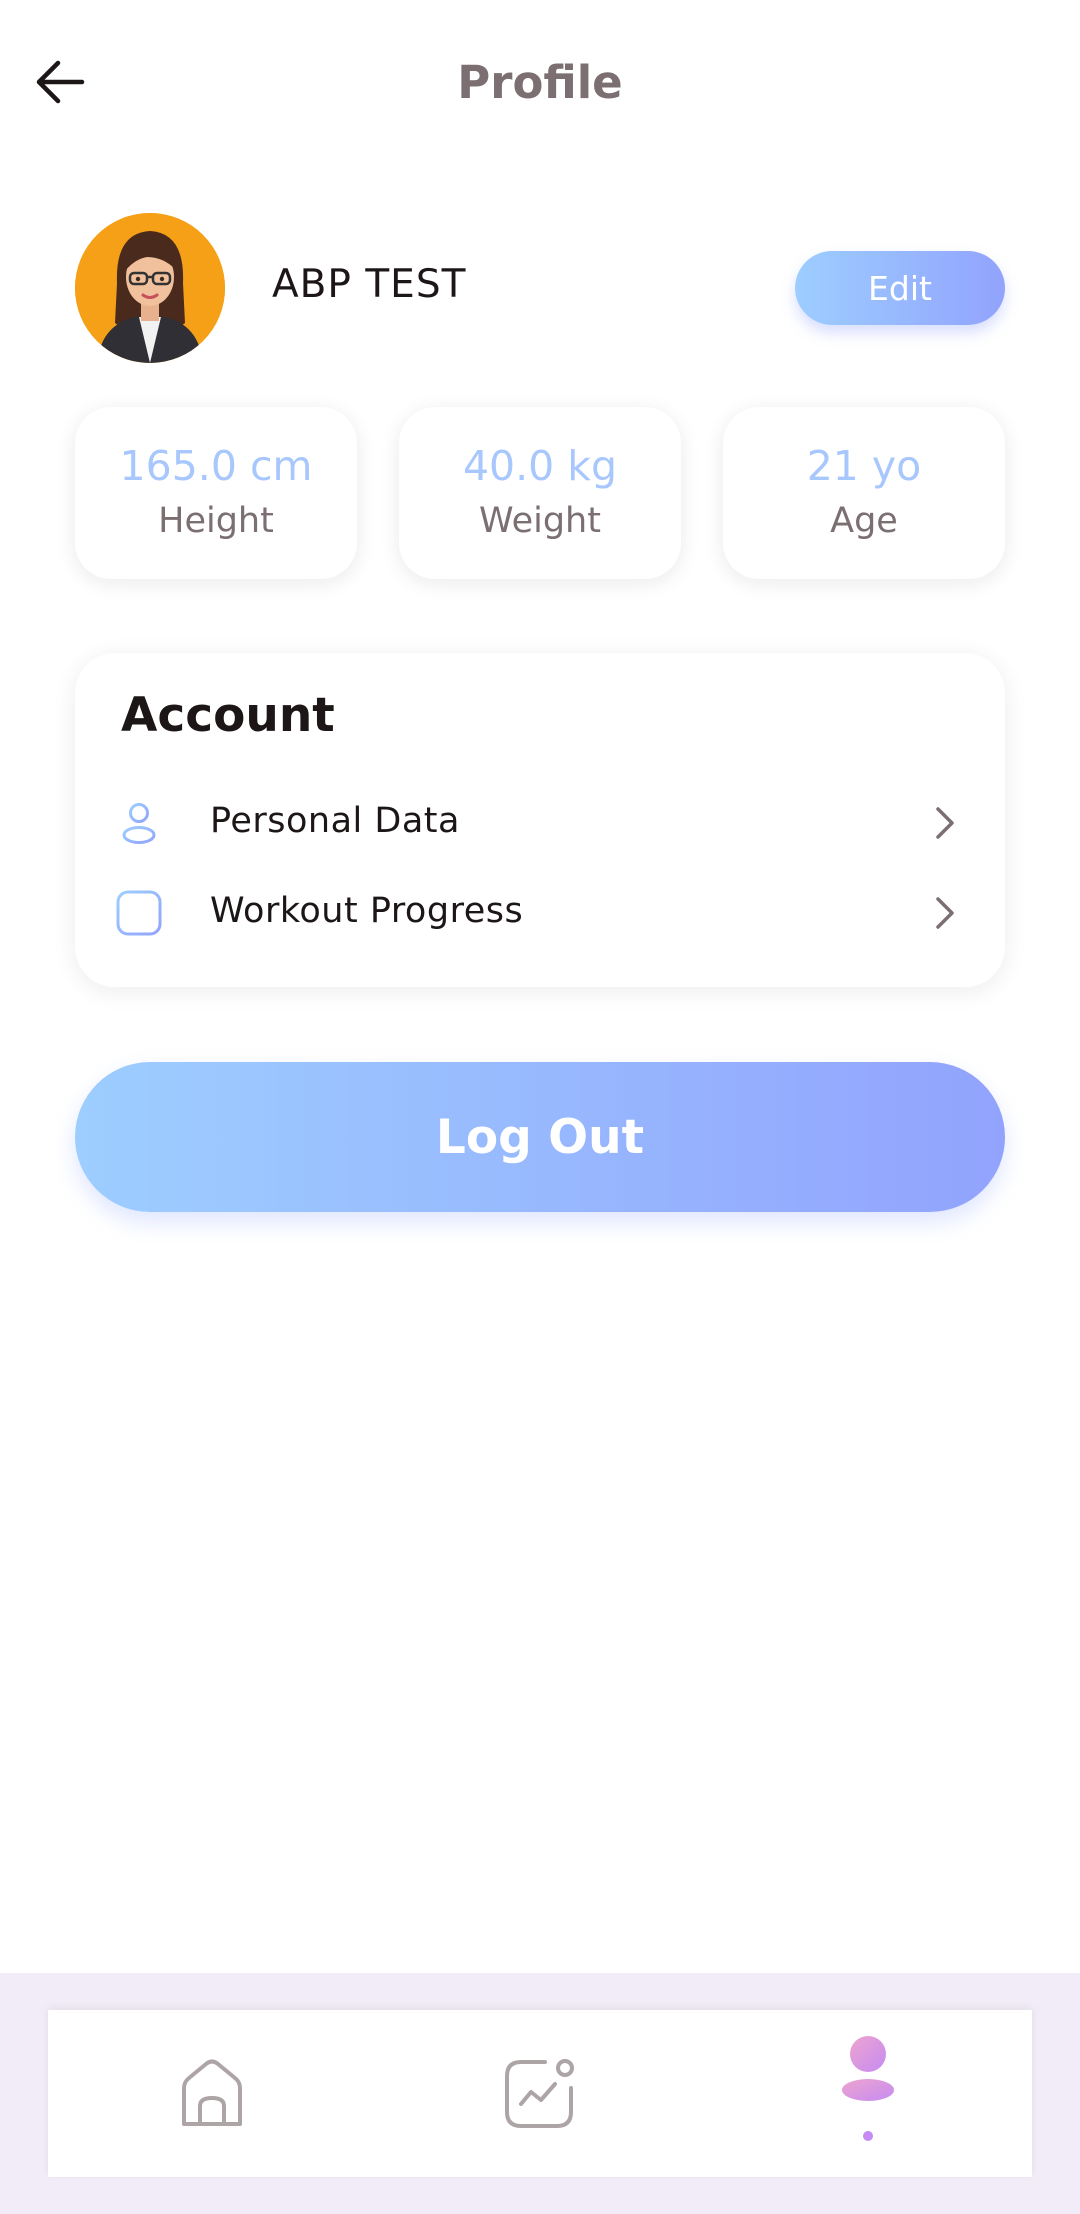  What do you see at coordinates (540, 82) in the screenshot?
I see `page-title: Profile` at bounding box center [540, 82].